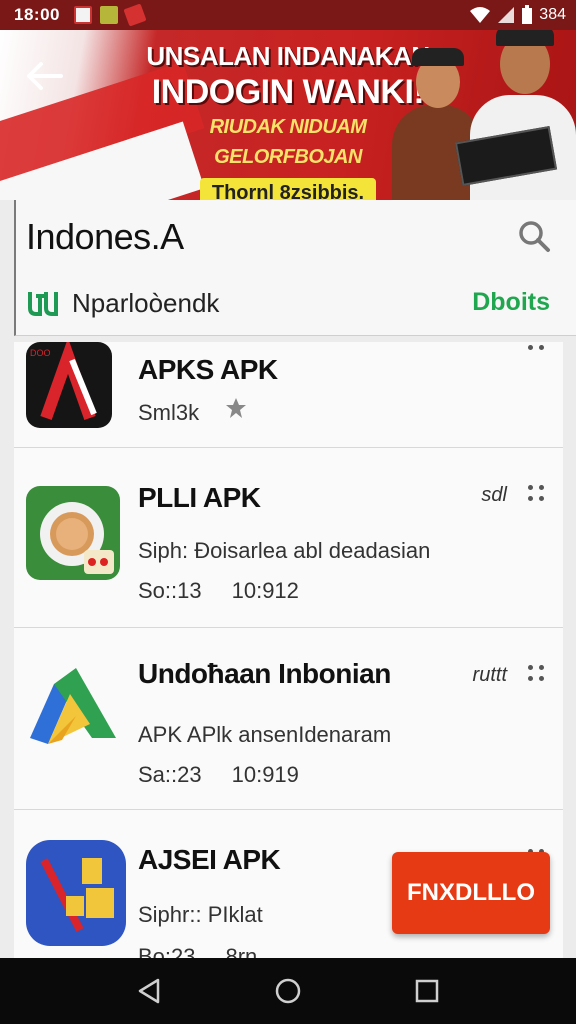 The image size is (576, 1024). I want to click on action-button: FNXDLLLO, so click(471, 893).